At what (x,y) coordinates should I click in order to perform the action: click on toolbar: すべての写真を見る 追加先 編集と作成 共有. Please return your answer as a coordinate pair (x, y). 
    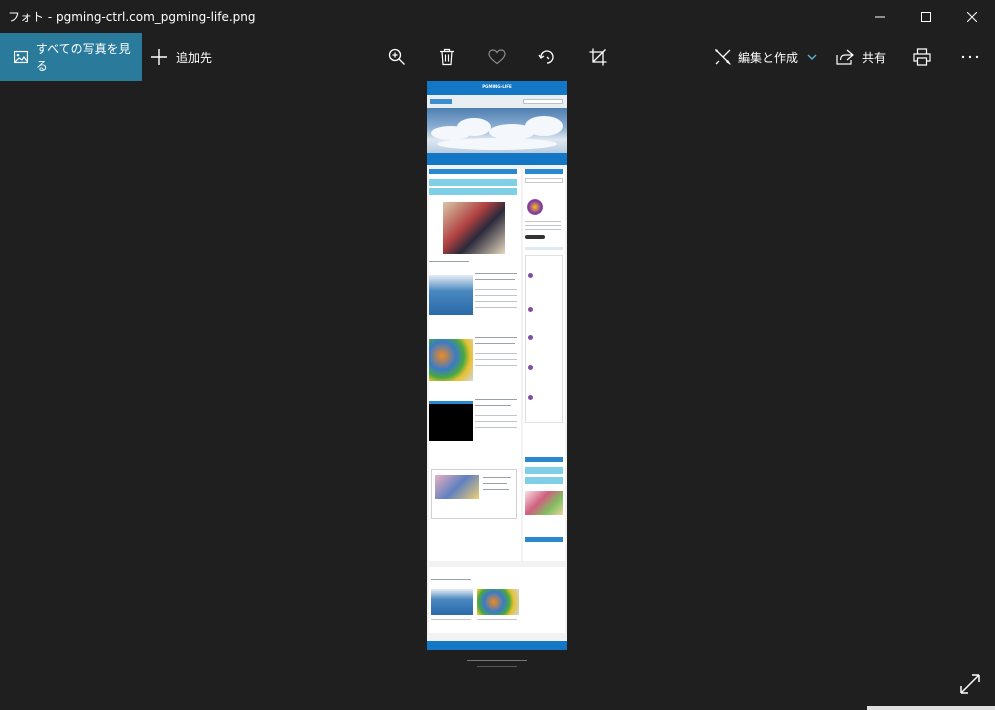
    Looking at the image, I should click on (497, 57).